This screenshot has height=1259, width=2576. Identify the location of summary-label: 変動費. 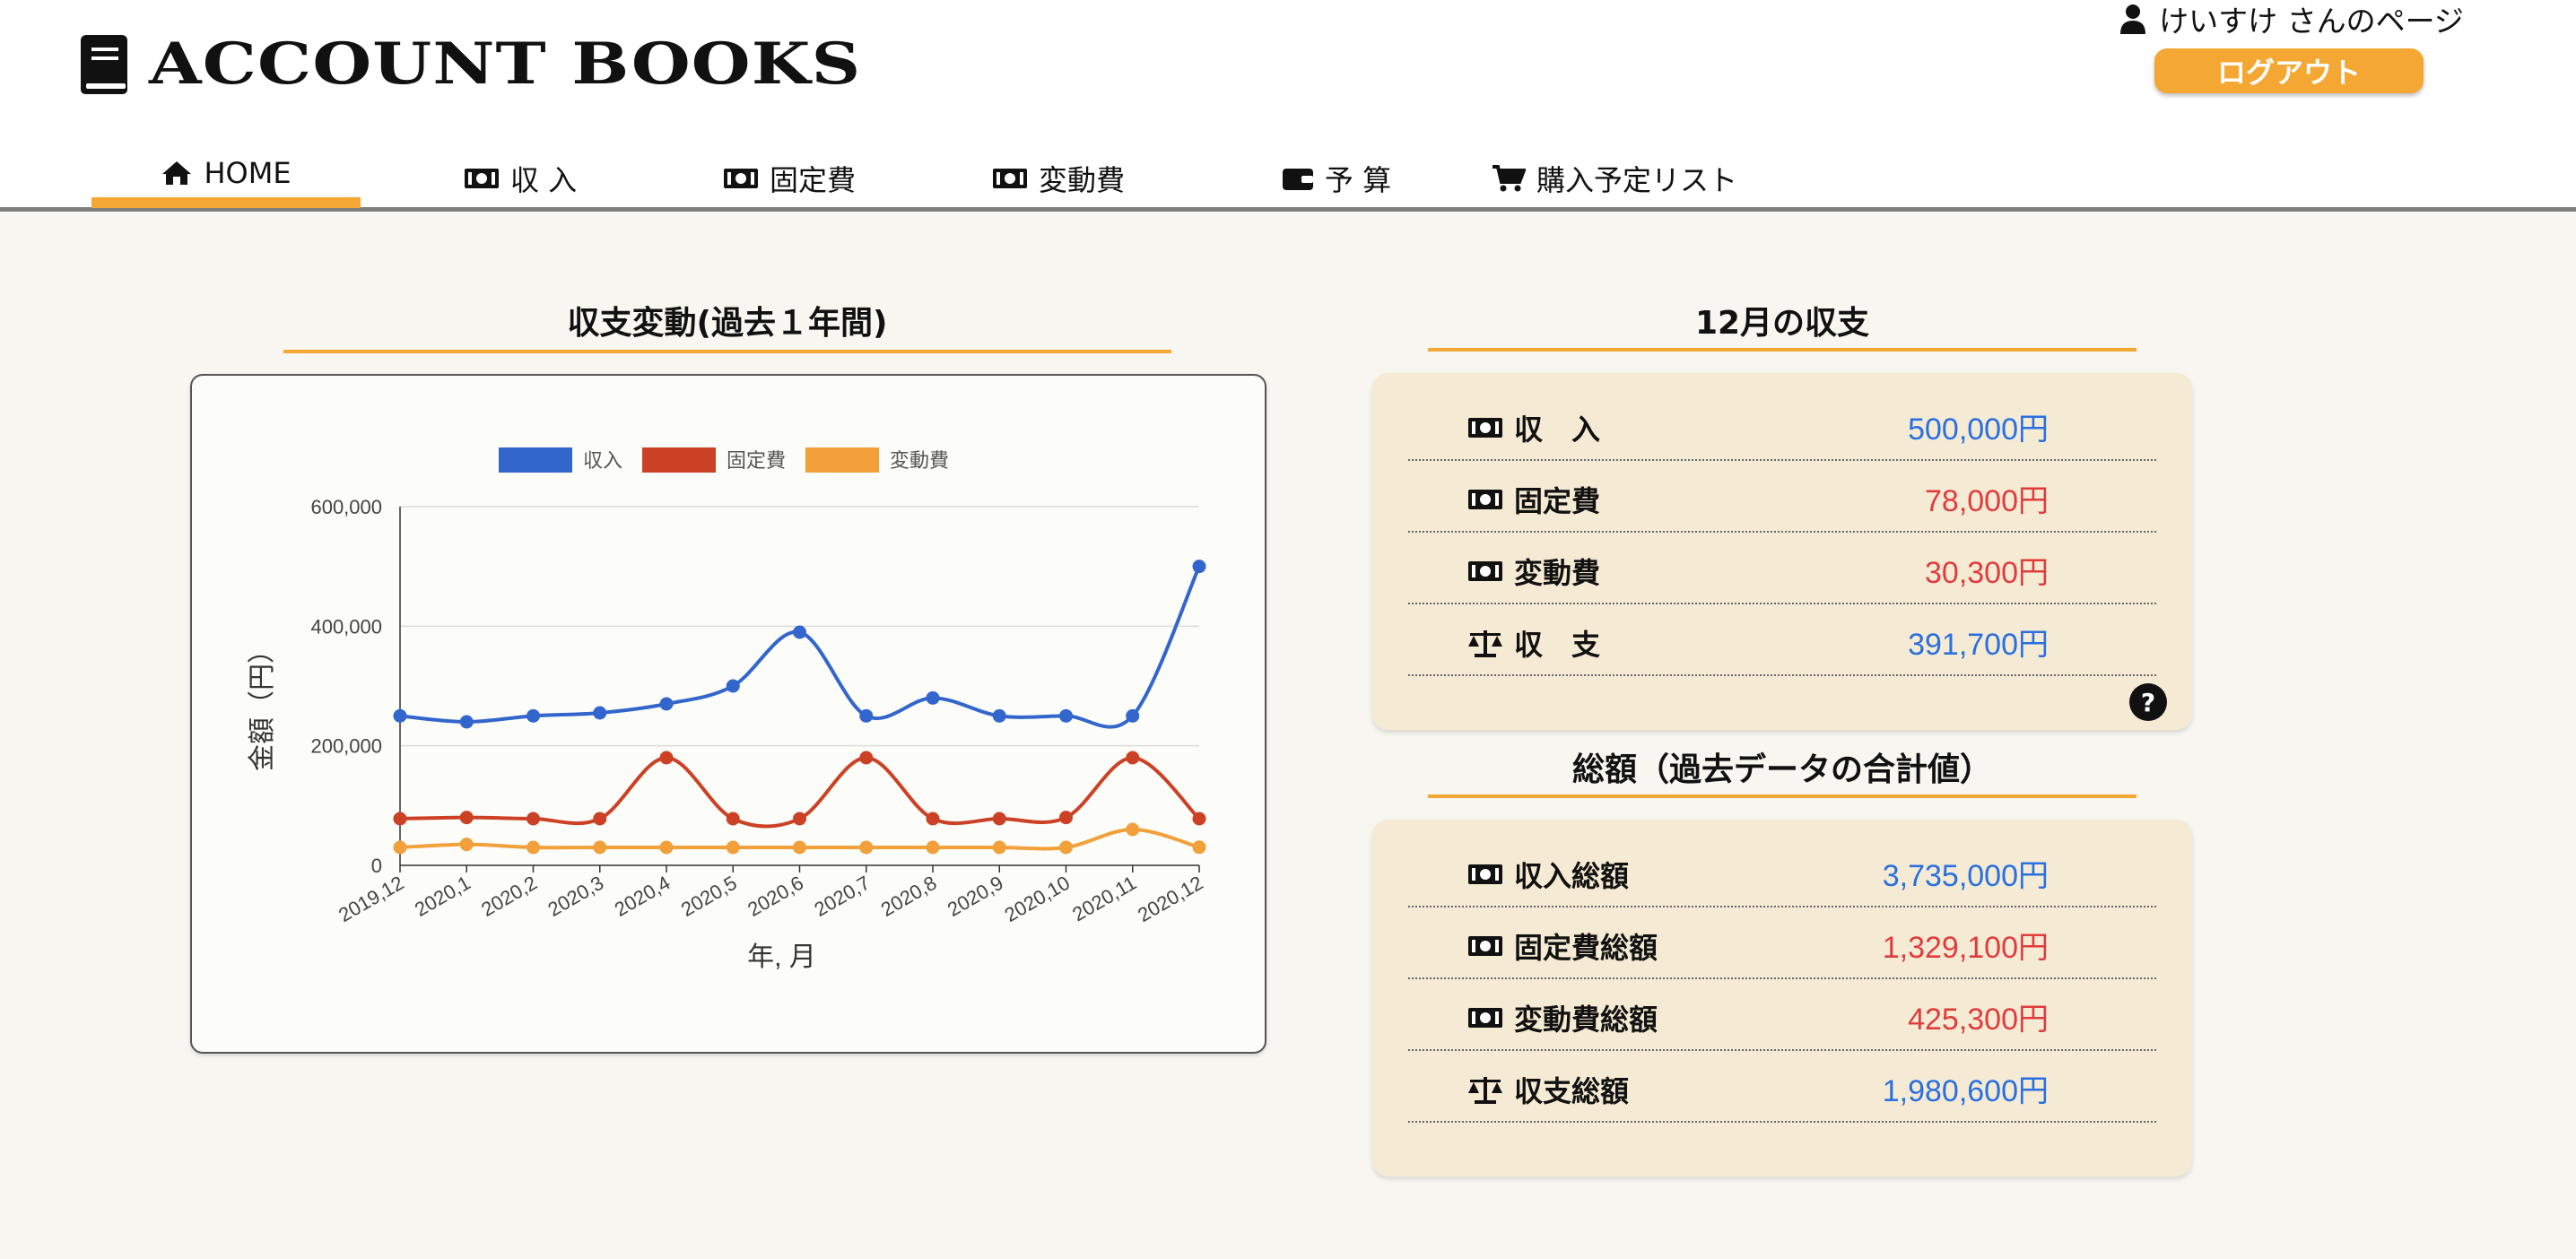
(1533, 571).